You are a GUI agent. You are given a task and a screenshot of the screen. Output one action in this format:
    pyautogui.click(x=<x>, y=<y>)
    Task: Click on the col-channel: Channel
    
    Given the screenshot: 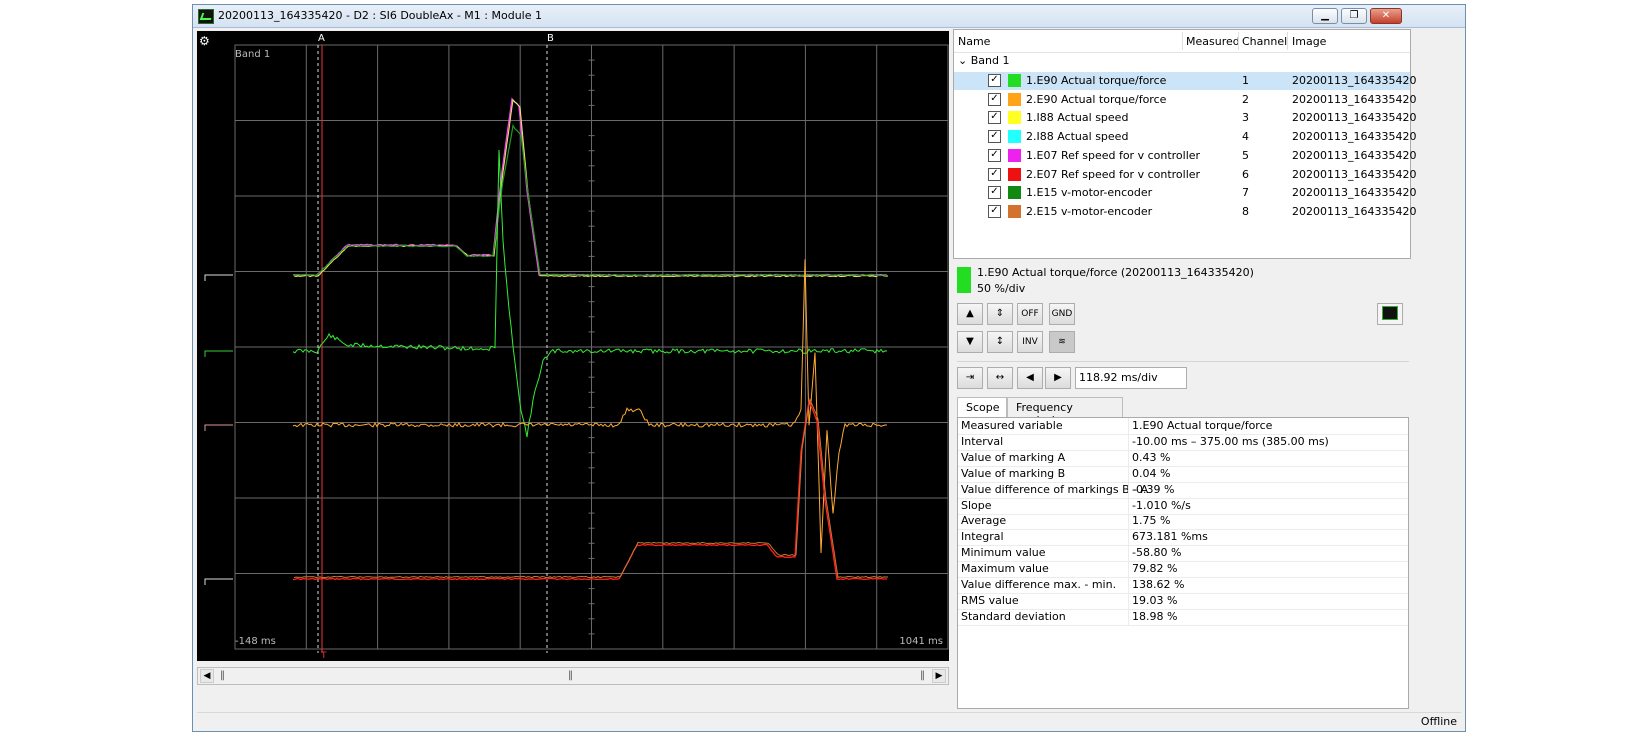 What is the action you would take?
    pyautogui.click(x=1264, y=41)
    